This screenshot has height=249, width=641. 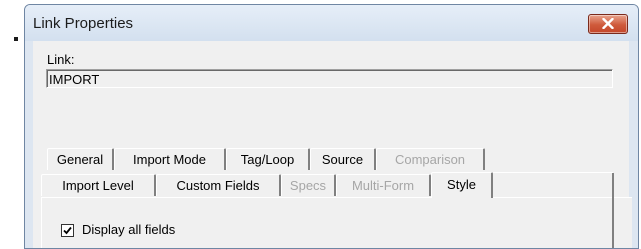 I want to click on tab-source: Source, so click(x=343, y=159).